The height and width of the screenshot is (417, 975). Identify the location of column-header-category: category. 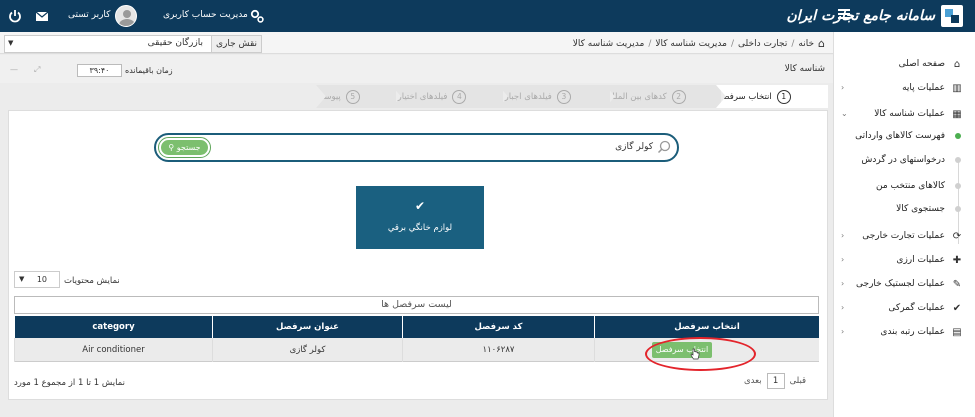
(113, 327).